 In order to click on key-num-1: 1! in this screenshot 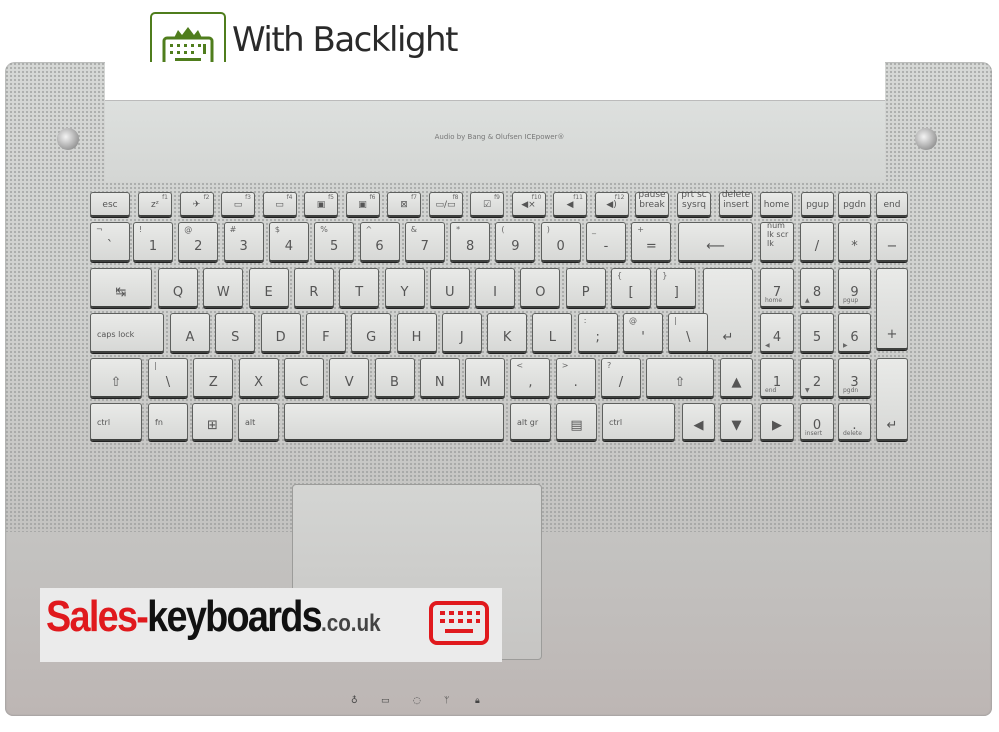, I will do `click(153, 242)`.